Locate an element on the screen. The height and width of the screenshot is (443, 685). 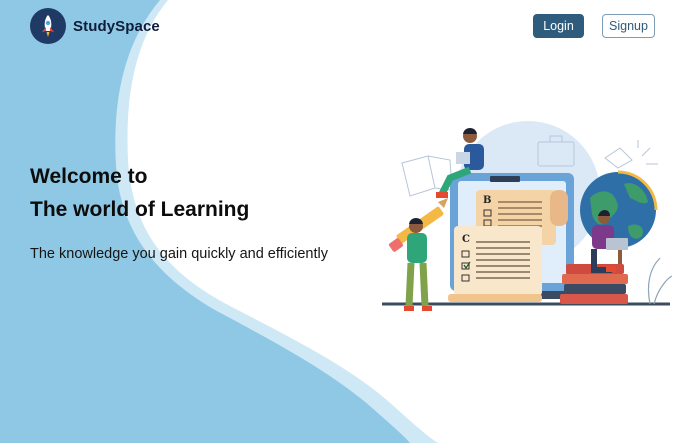
hero-title: Welcome to The world of Learning is located at coordinates (179, 193).